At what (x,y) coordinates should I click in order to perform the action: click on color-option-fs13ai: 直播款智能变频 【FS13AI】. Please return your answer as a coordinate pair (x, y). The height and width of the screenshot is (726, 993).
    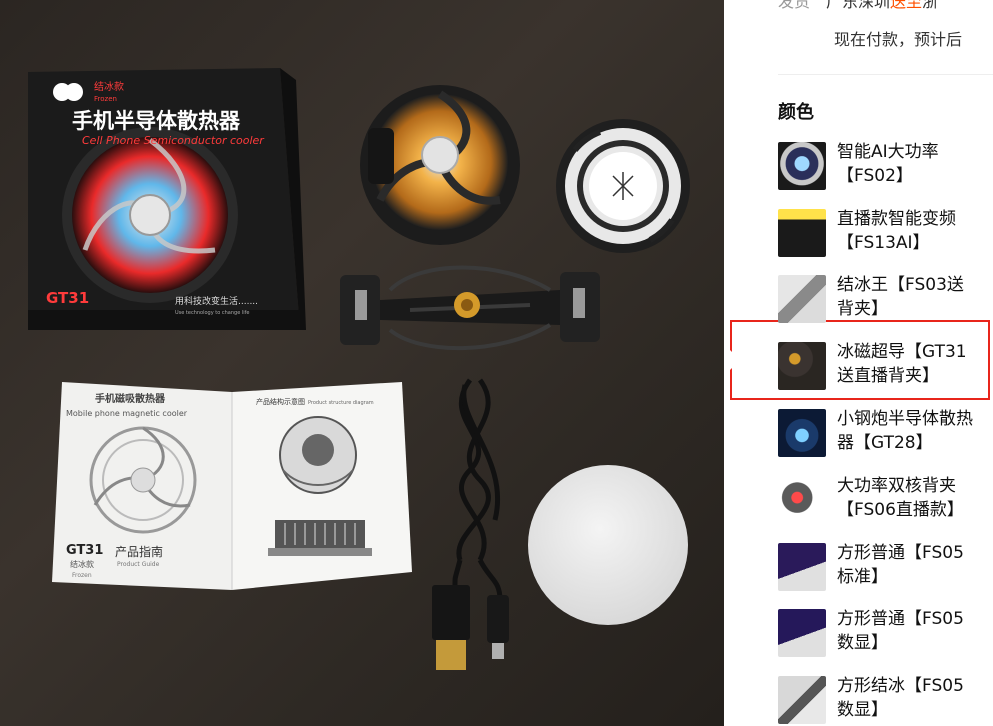
    Looking at the image, I should click on (885, 236).